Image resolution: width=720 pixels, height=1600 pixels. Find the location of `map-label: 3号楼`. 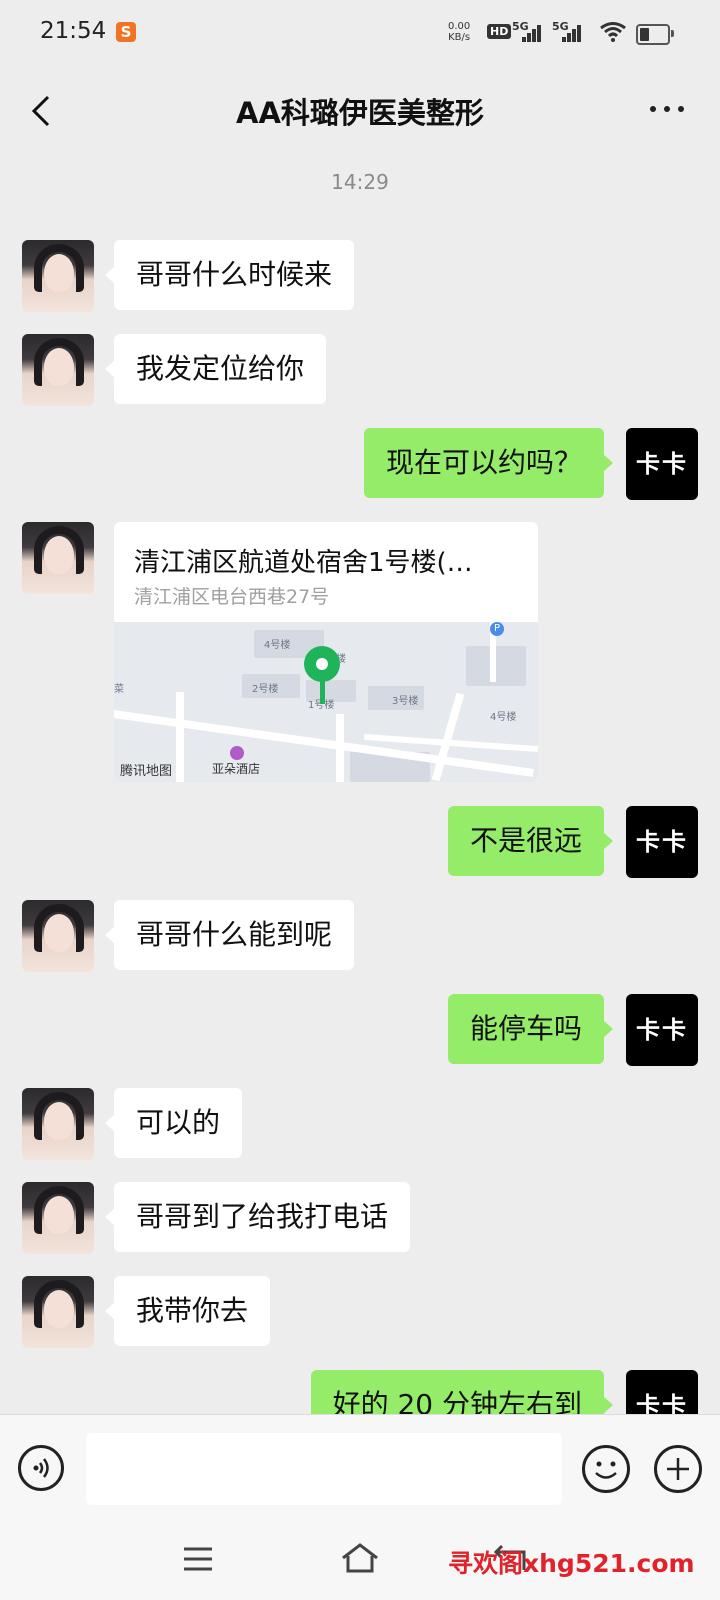

map-label: 3号楼 is located at coordinates (405, 701).